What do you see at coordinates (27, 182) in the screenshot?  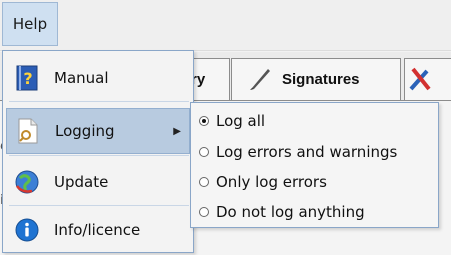 I see `globe-update-icon` at bounding box center [27, 182].